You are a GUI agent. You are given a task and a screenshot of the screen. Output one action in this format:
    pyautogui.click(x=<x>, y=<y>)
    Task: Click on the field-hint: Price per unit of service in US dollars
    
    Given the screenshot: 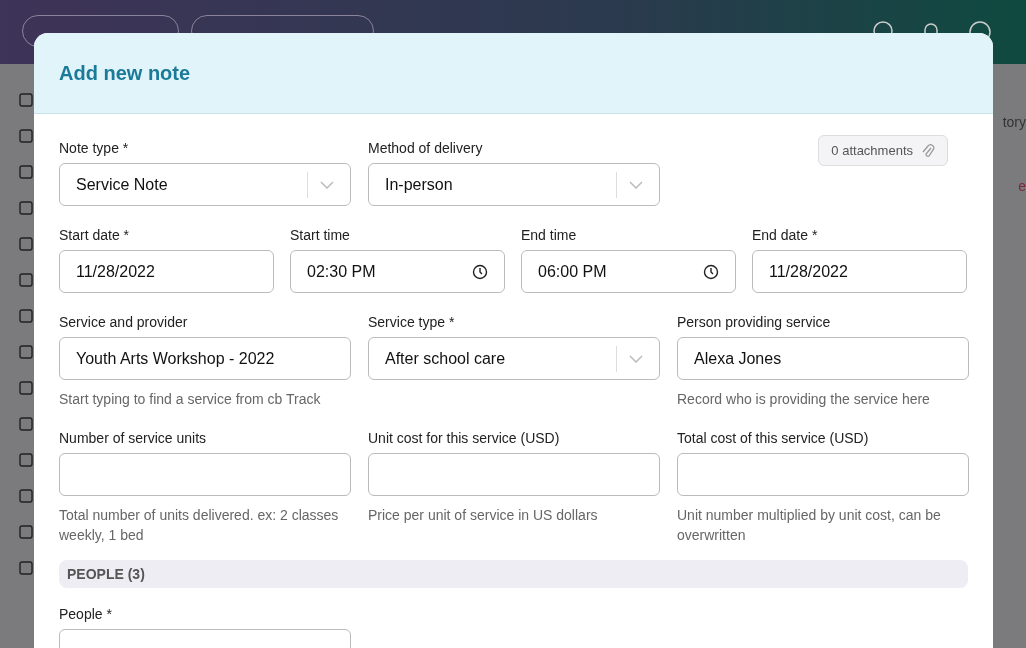 What is the action you would take?
    pyautogui.click(x=483, y=515)
    